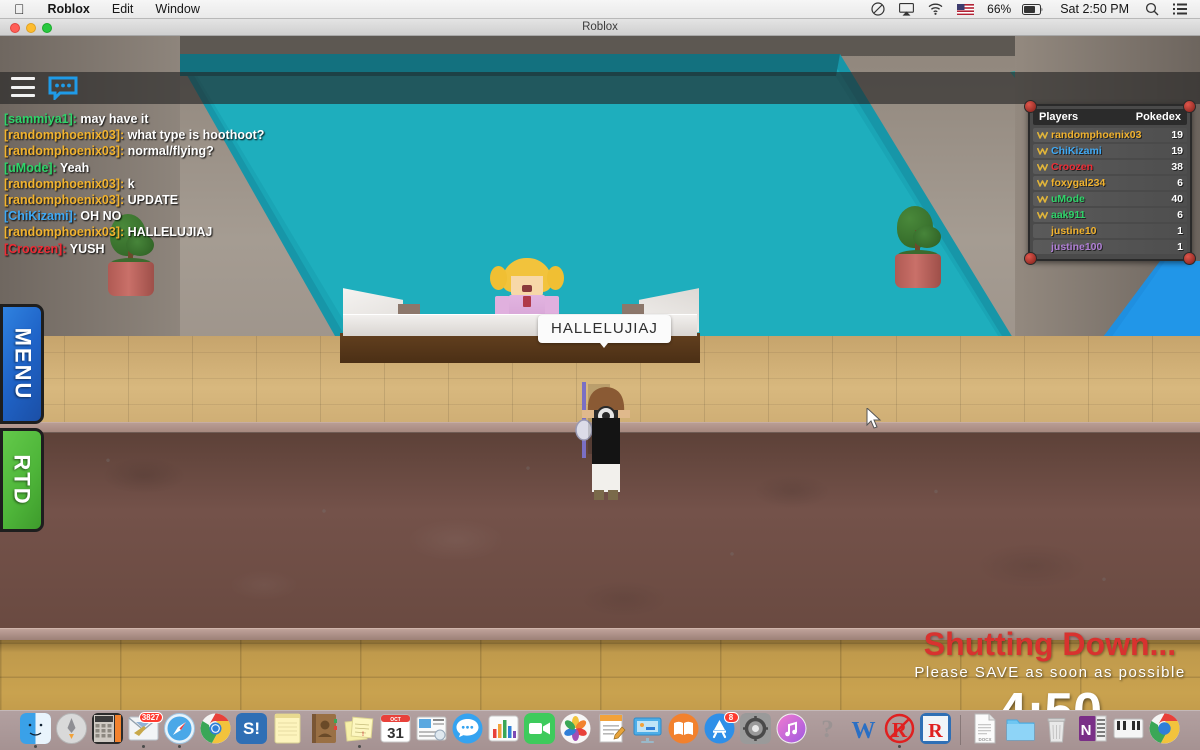 This screenshot has width=1200, height=750. I want to click on mac-dock: 3827 S!! OCT 31 8? W R R DOCX N, so click(600, 730).